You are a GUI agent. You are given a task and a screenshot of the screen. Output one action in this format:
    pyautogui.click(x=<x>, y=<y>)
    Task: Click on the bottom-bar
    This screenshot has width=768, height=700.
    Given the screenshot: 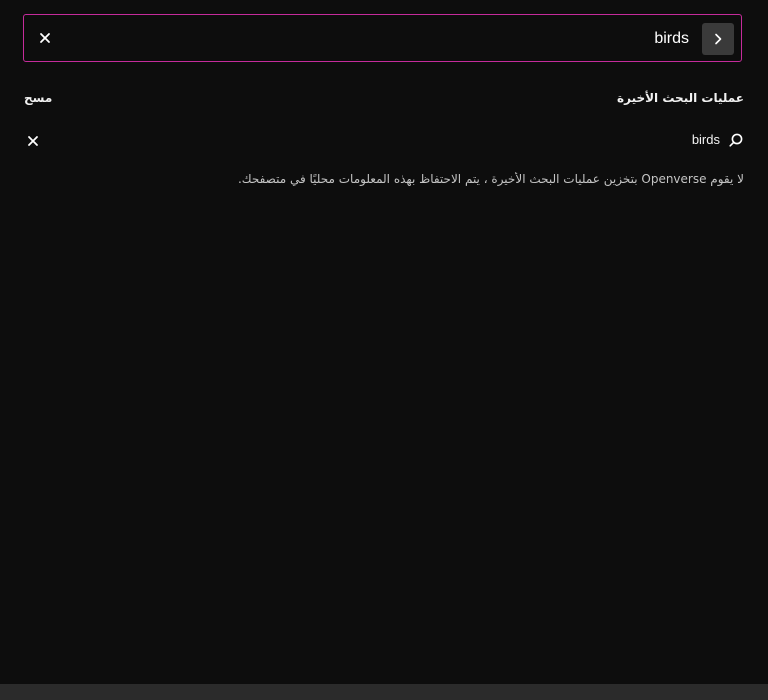 What is the action you would take?
    pyautogui.click(x=384, y=692)
    